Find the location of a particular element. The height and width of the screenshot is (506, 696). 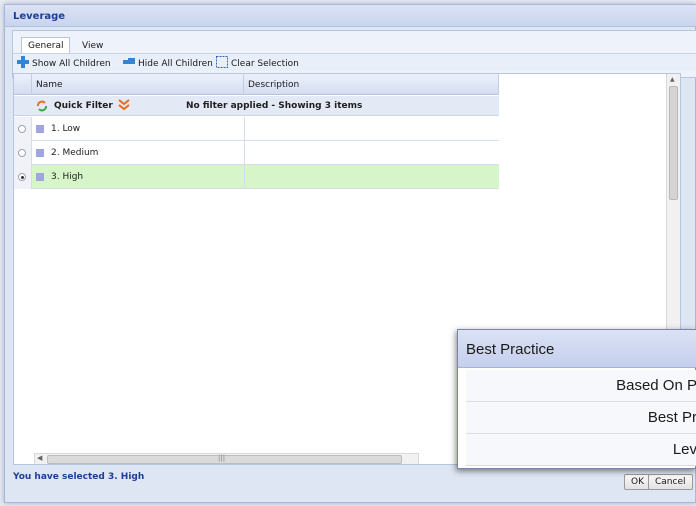

selector-header is located at coordinates (23, 84).